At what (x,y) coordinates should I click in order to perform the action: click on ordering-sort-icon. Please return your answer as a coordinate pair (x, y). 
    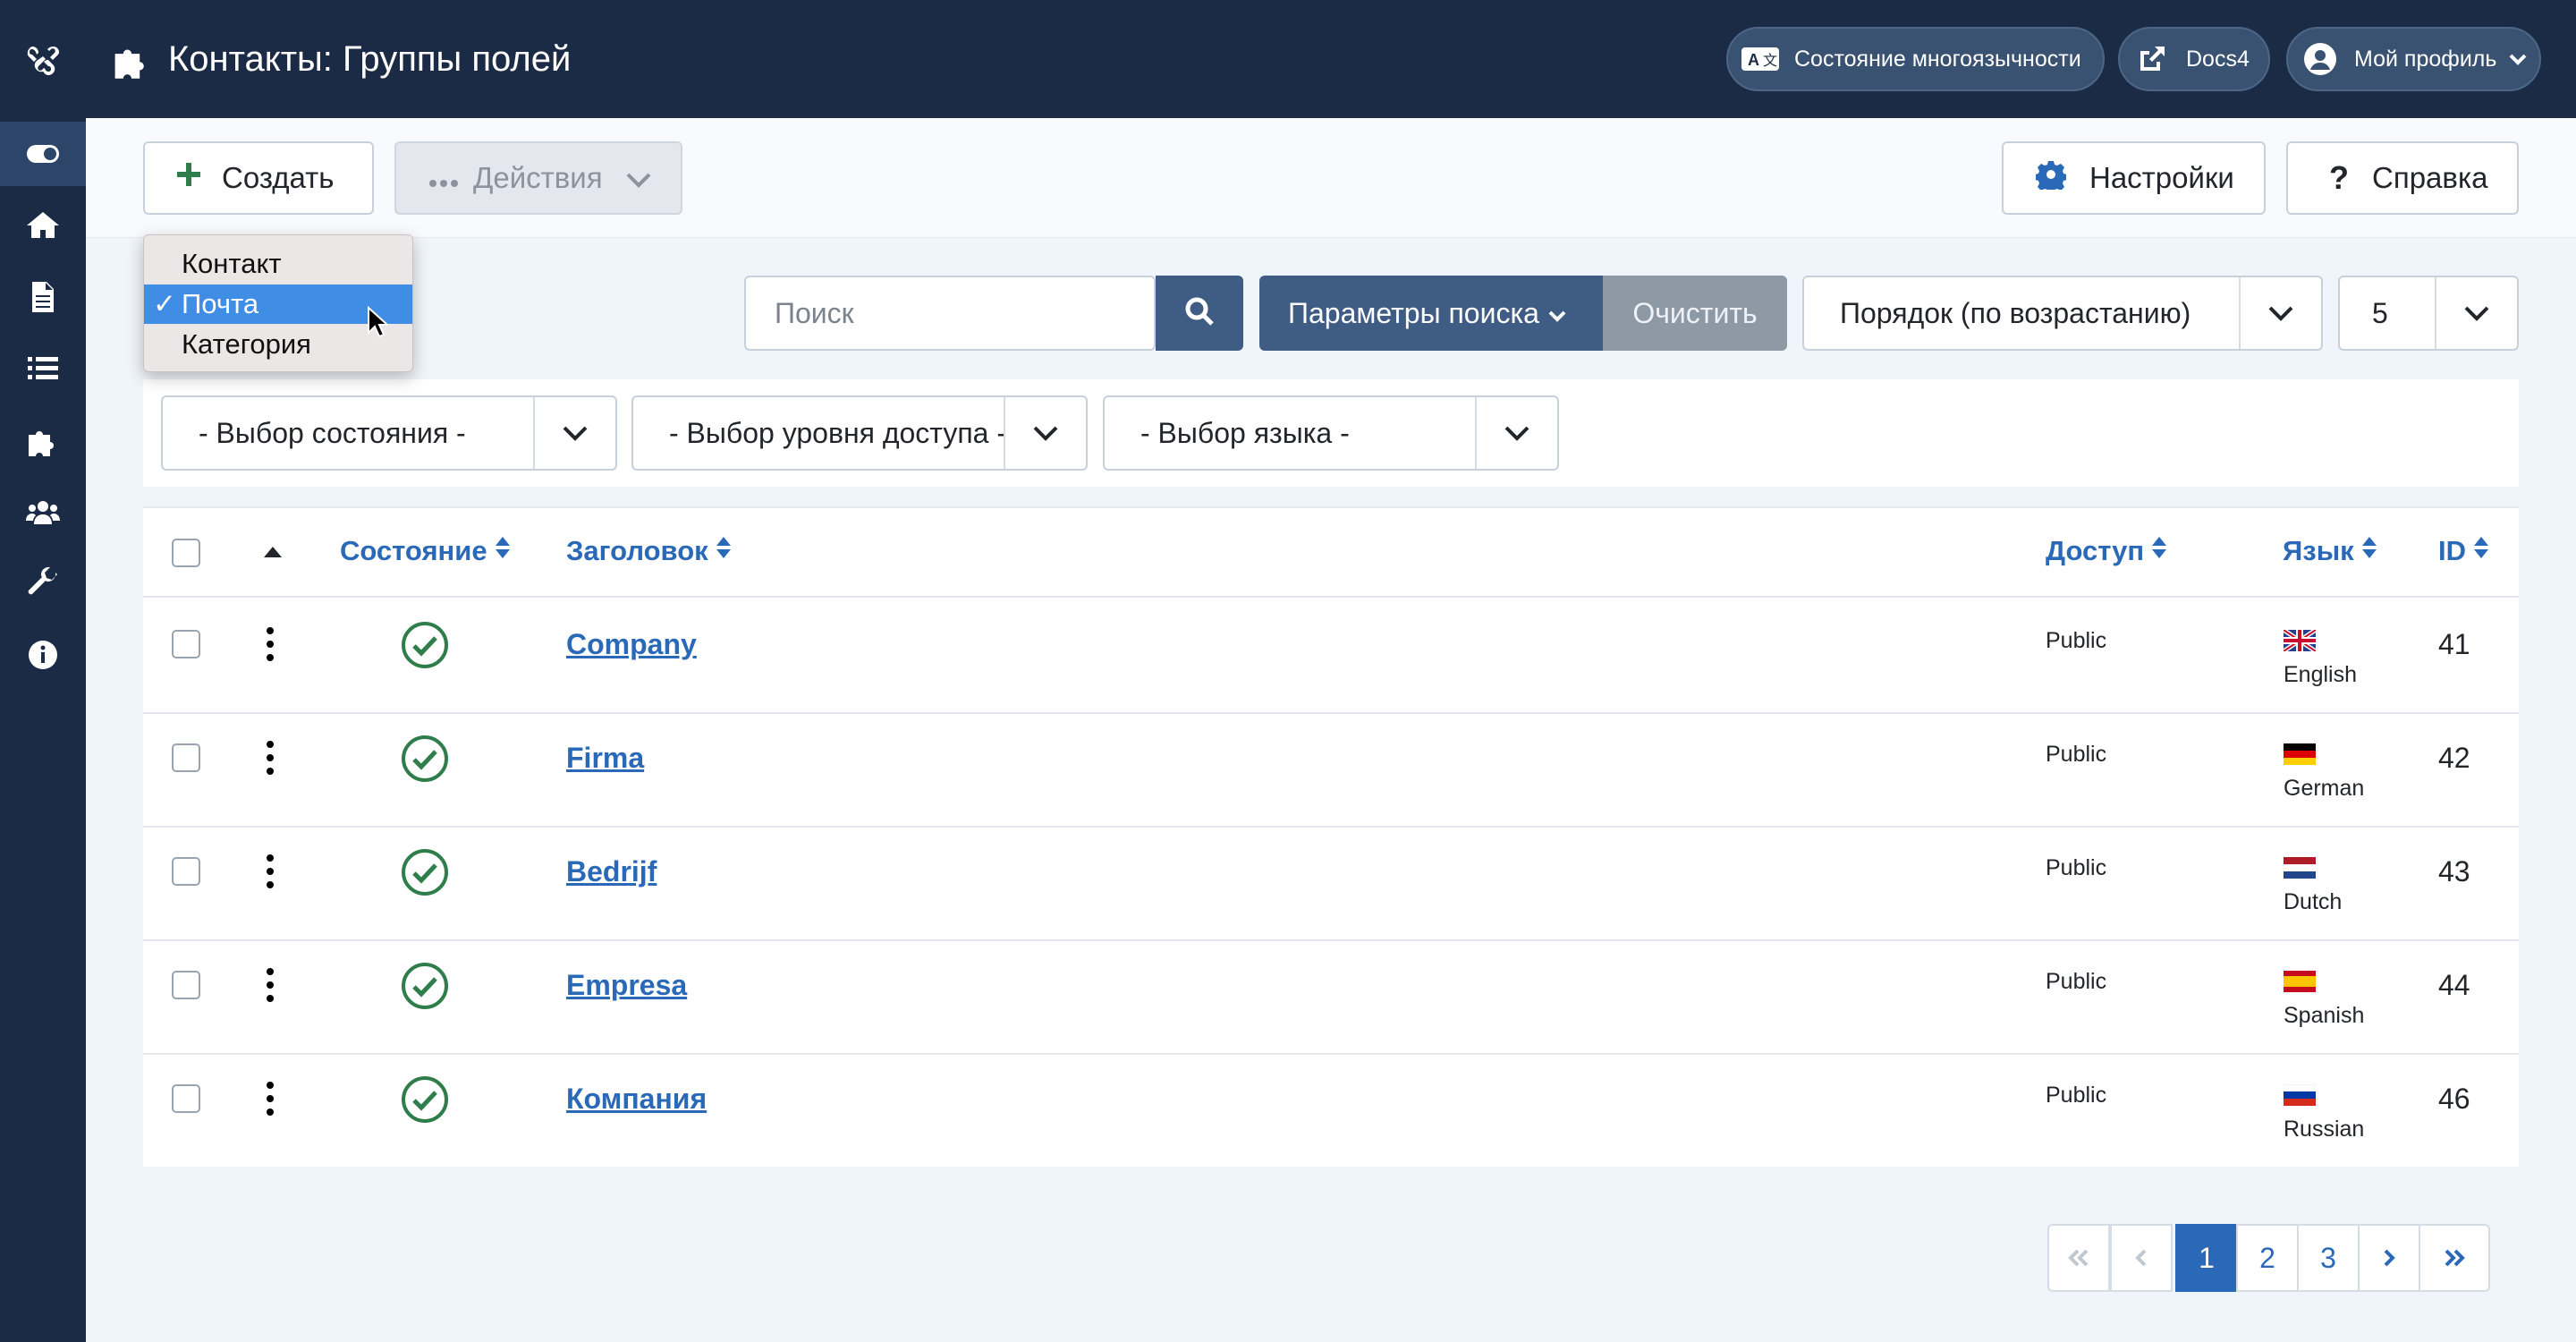
    Looking at the image, I should click on (273, 555).